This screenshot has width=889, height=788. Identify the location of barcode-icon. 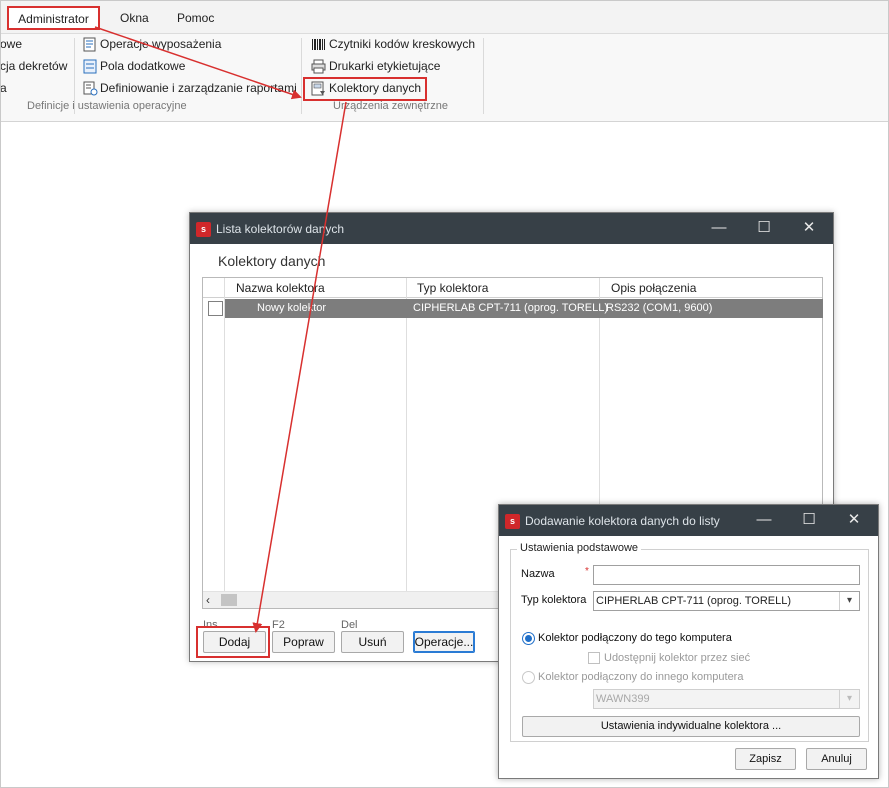
(318, 44).